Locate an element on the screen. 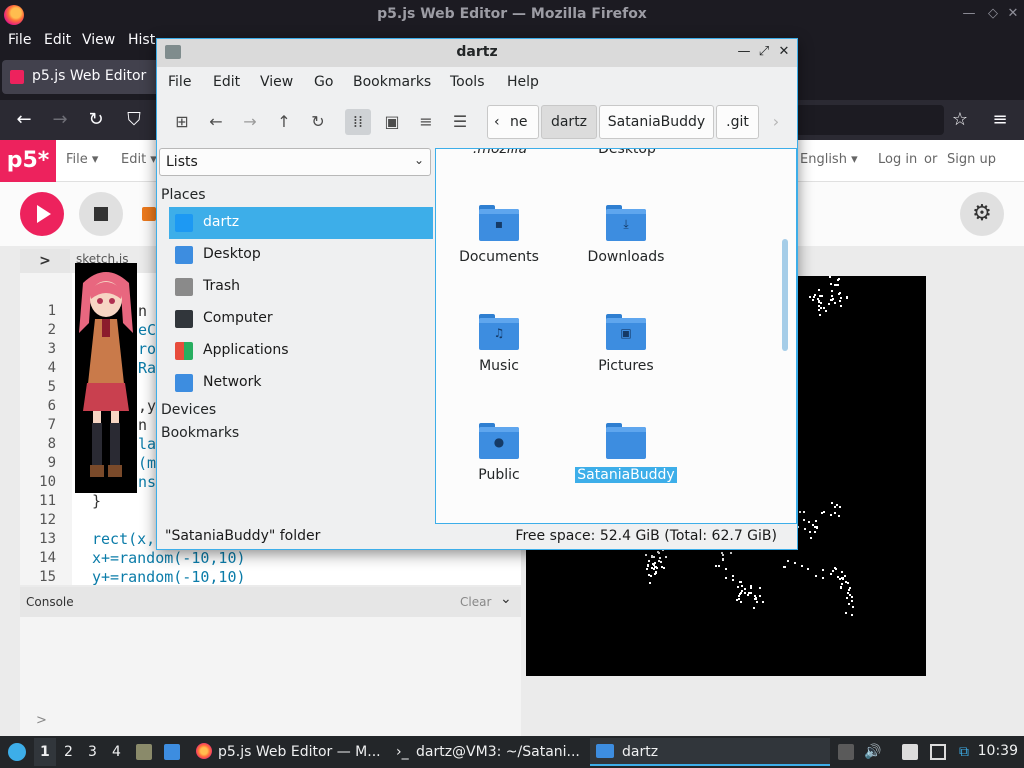 The width and height of the screenshot is (1024, 768). network-status-icon: ⧉ is located at coordinates (964, 752).